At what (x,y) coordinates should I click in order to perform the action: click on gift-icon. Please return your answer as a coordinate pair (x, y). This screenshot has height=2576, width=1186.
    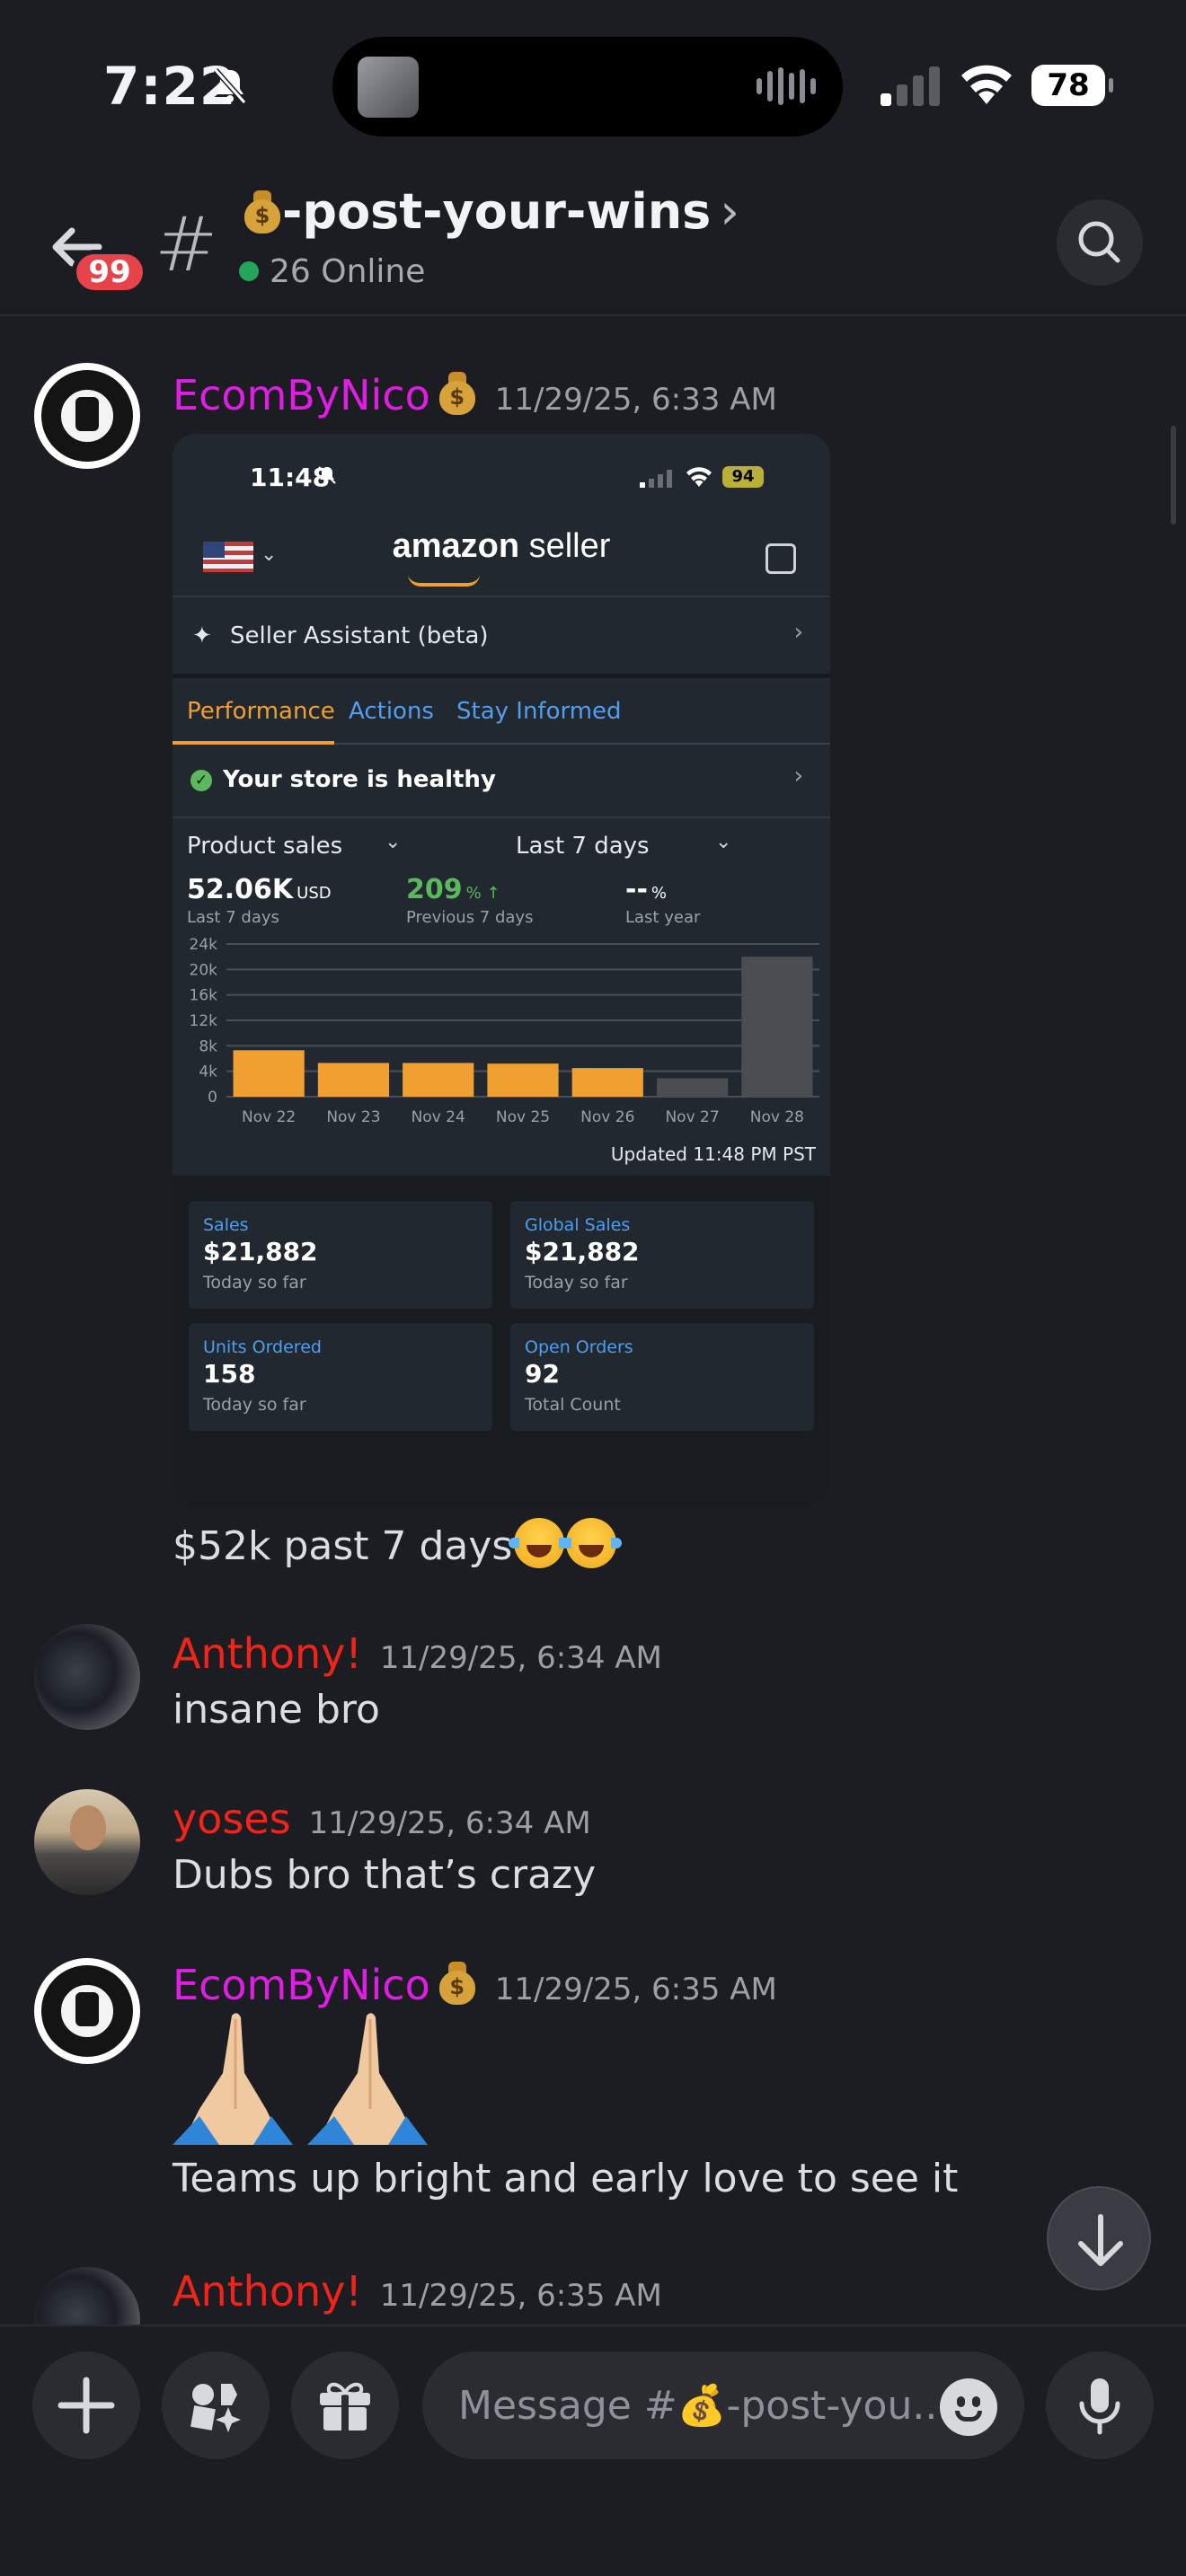
    Looking at the image, I should click on (345, 2406).